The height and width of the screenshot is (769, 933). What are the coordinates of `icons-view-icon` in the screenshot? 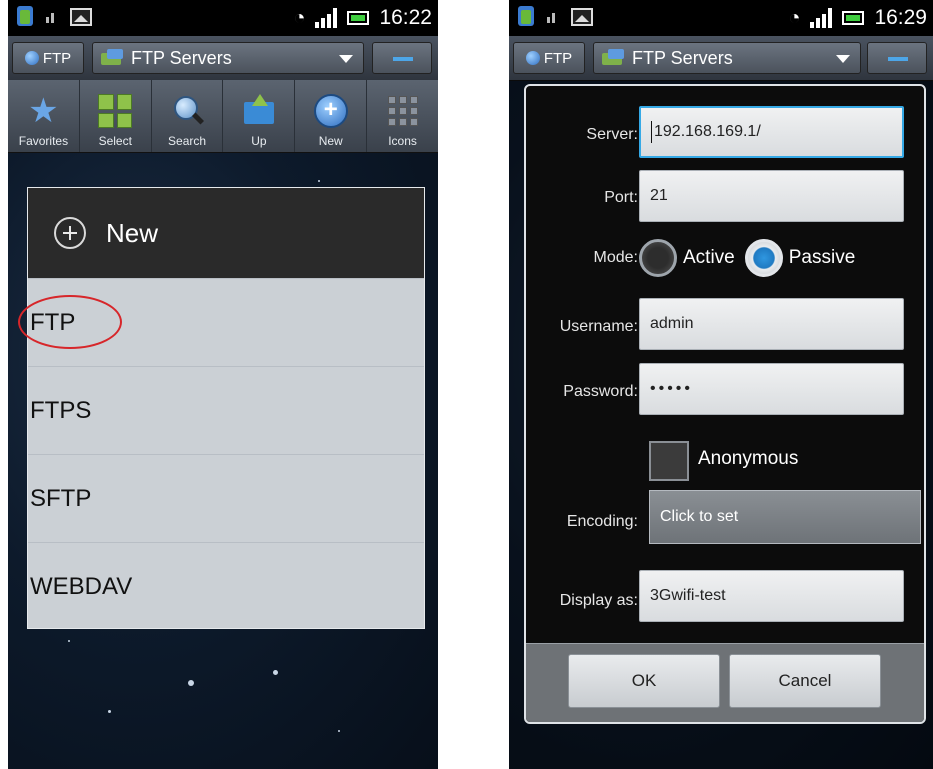 It's located at (403, 111).